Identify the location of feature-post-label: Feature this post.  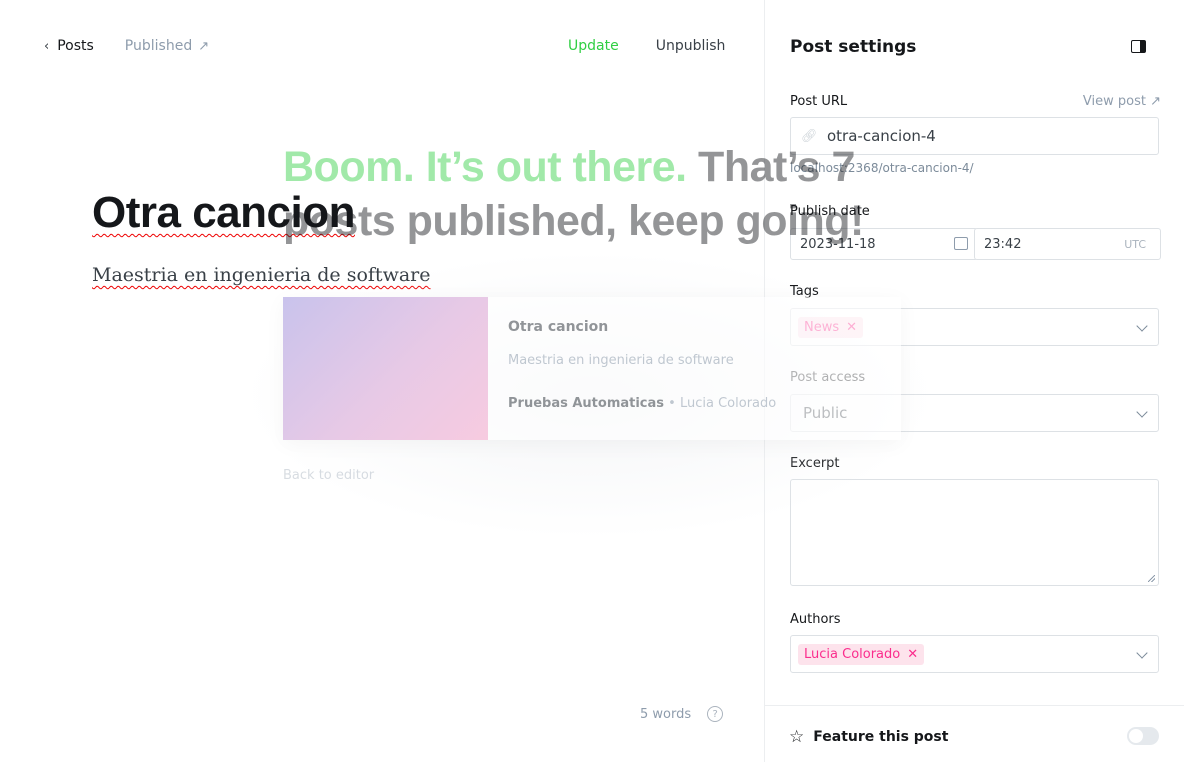
(881, 737).